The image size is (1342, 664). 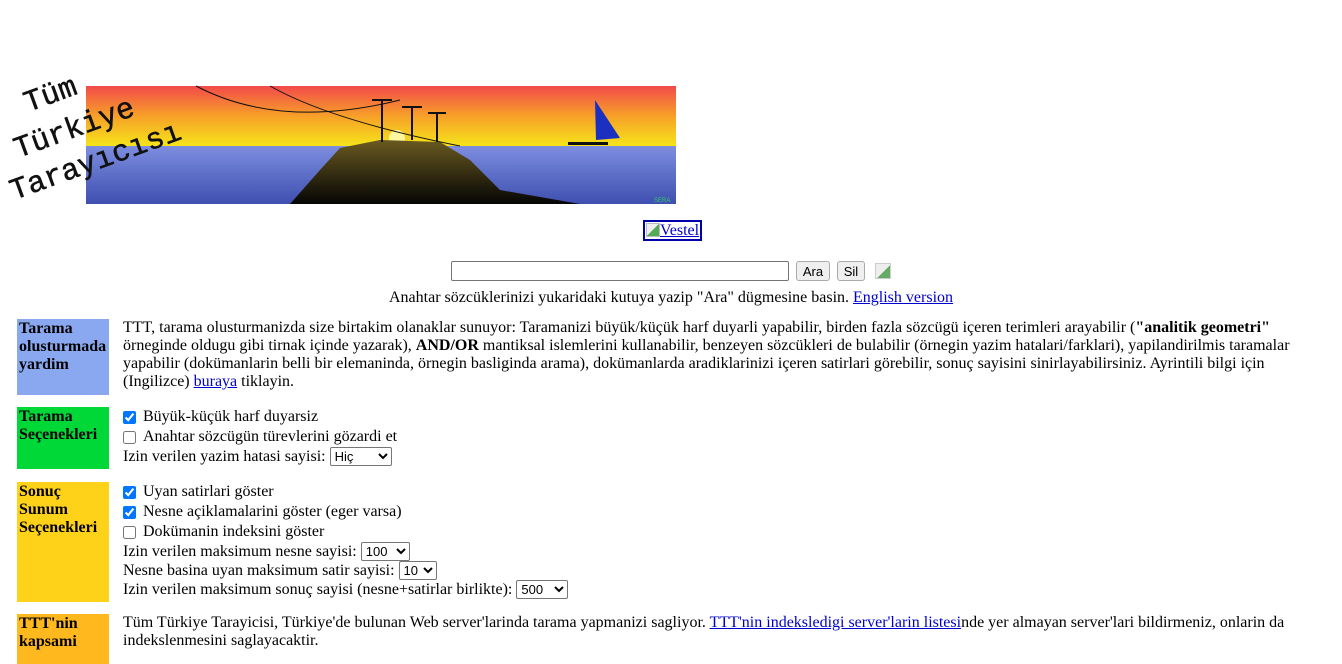 I want to click on show-lines-checkbox: Uyan satirlari göster, so click(x=722, y=492).